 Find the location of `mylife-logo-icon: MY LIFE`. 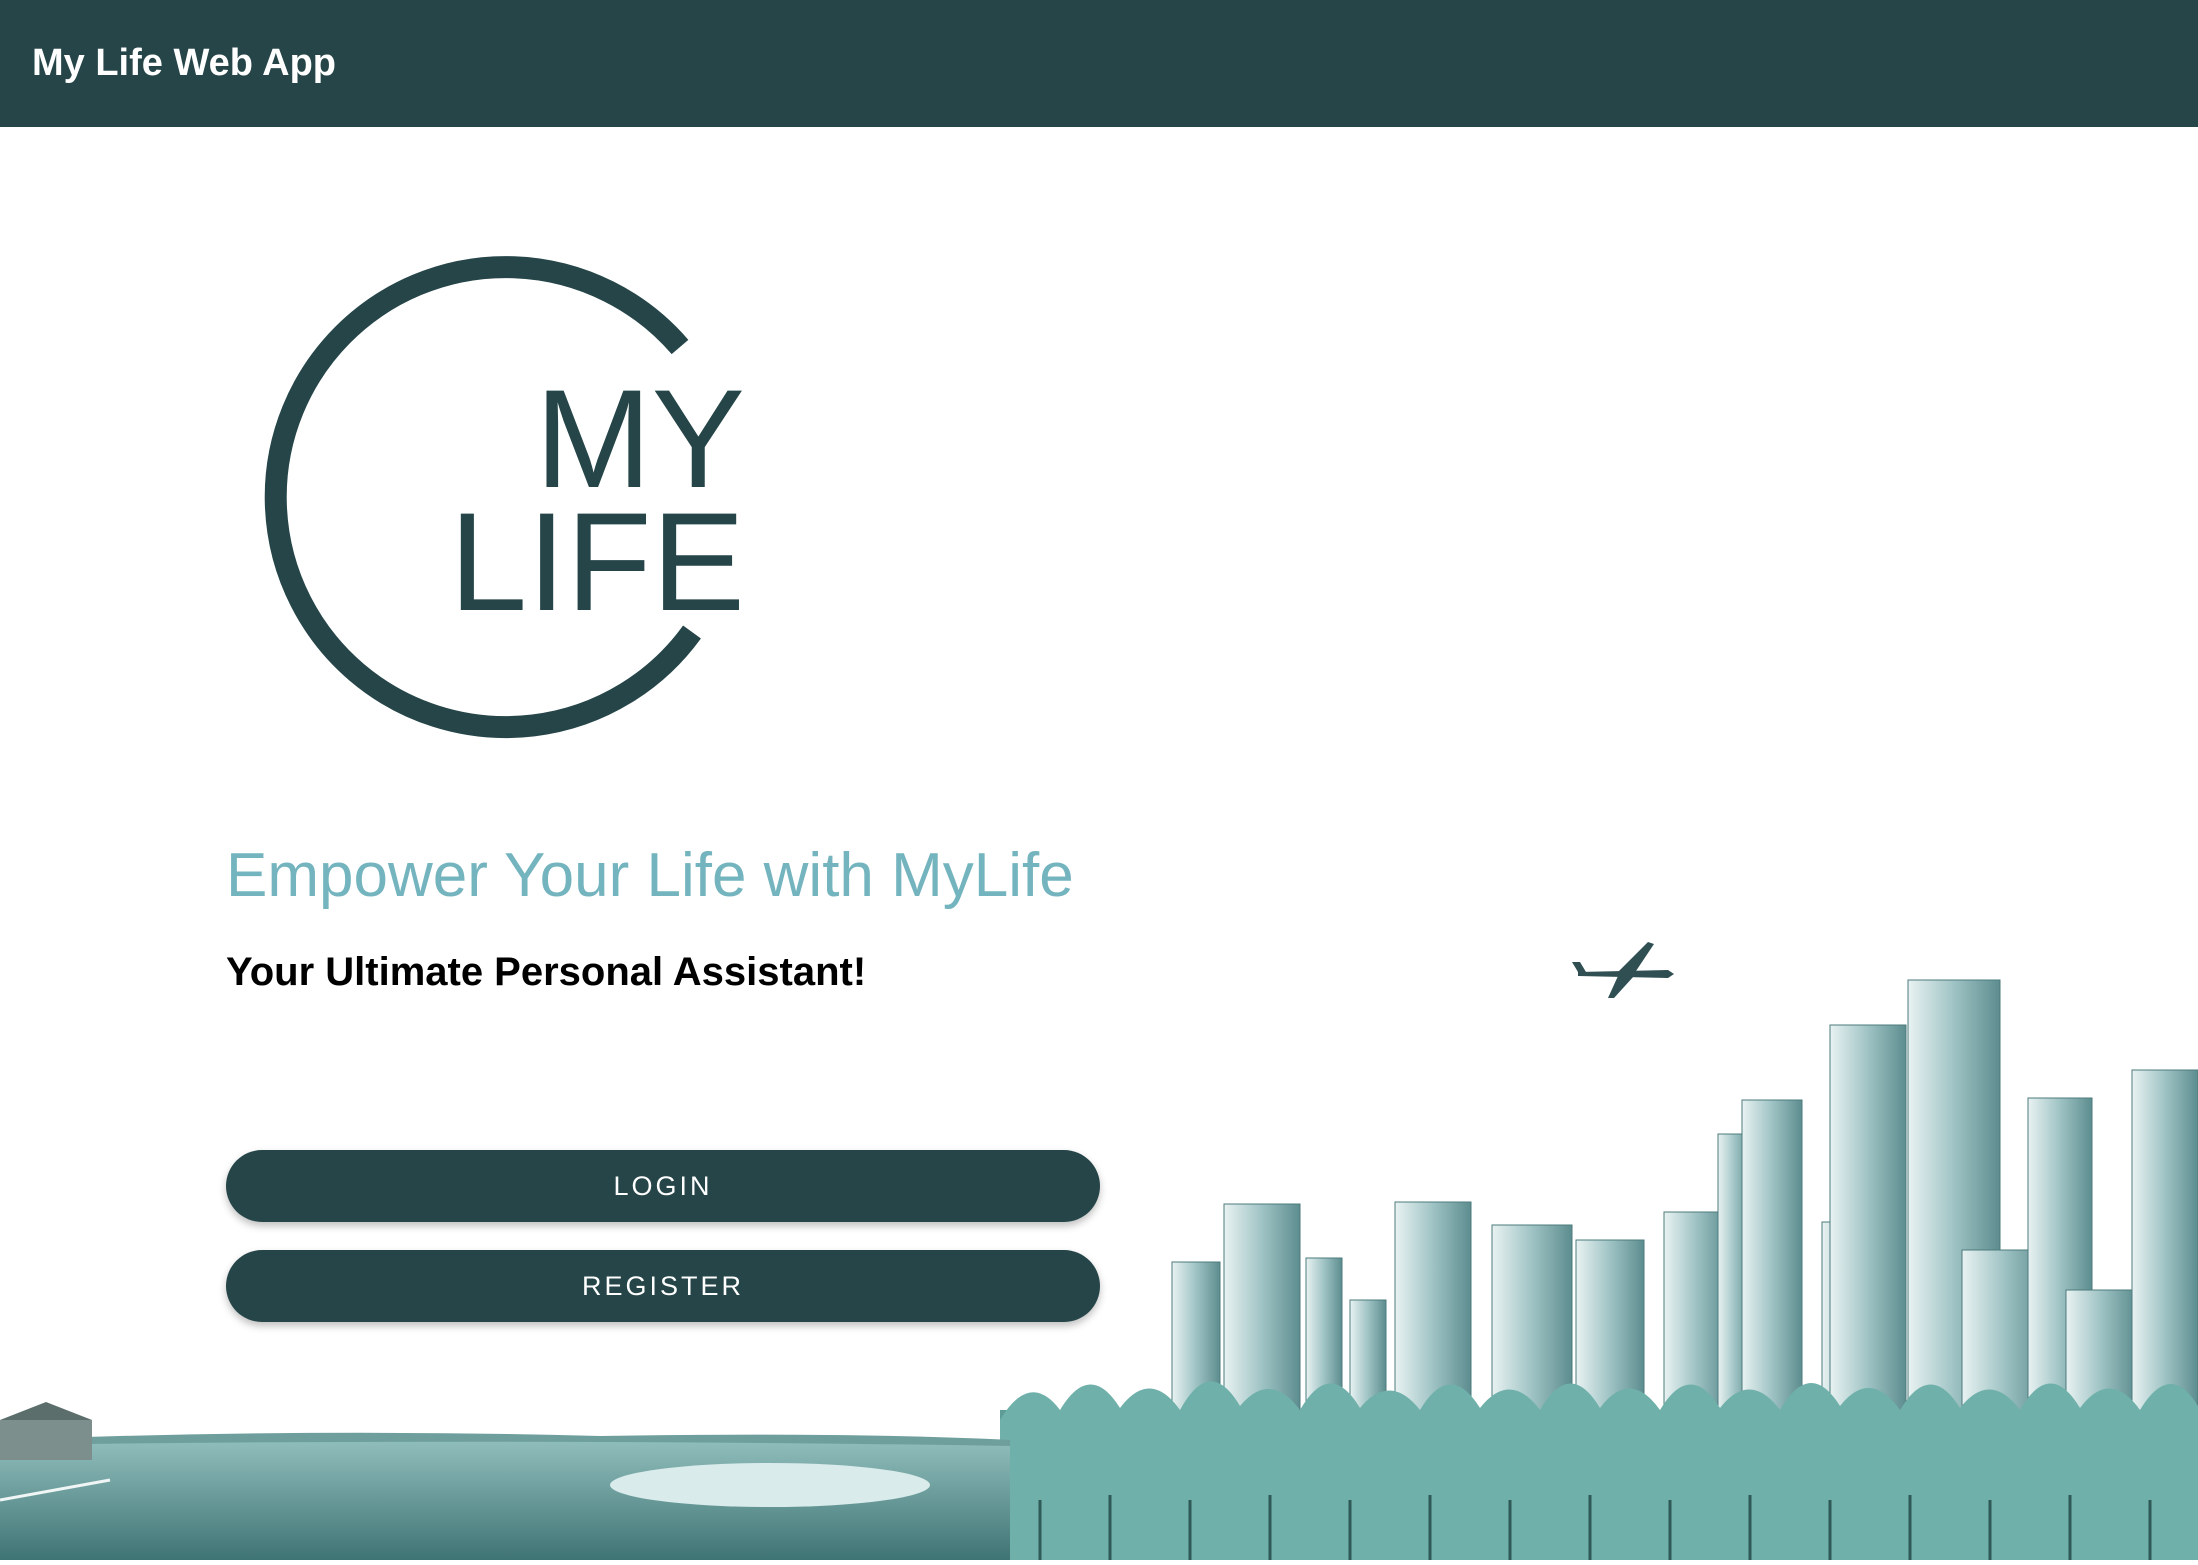

mylife-logo-icon: MY LIFE is located at coordinates (485, 507).